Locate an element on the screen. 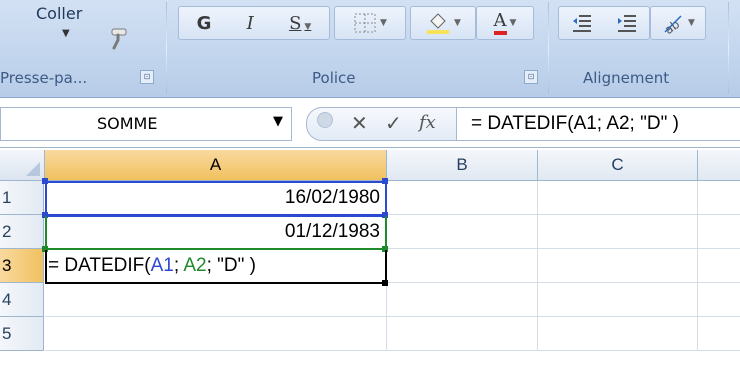 Image resolution: width=740 pixels, height=365 pixels. formula-bar: SOMME ▼ ✕ ✓ fx = DATEDIF(A1; A2; "D" ) is located at coordinates (370, 123).